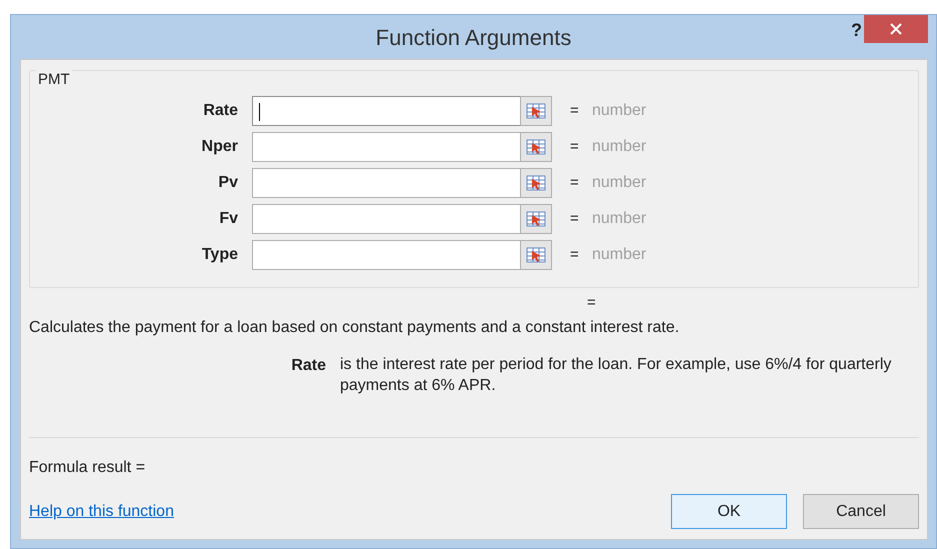 The height and width of the screenshot is (549, 937). Describe the element at coordinates (729, 511) in the screenshot. I see `ok-button: OK` at that location.